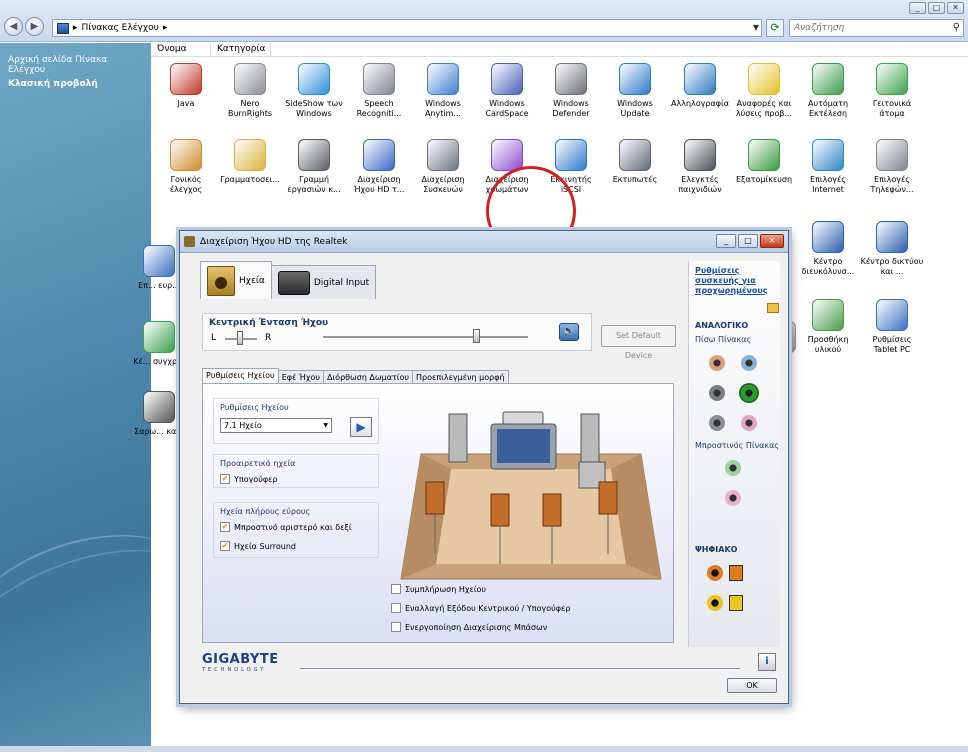 Image resolution: width=968 pixels, height=752 pixels. I want to click on address-path: Πίνακας Ελέγχου, so click(120, 28).